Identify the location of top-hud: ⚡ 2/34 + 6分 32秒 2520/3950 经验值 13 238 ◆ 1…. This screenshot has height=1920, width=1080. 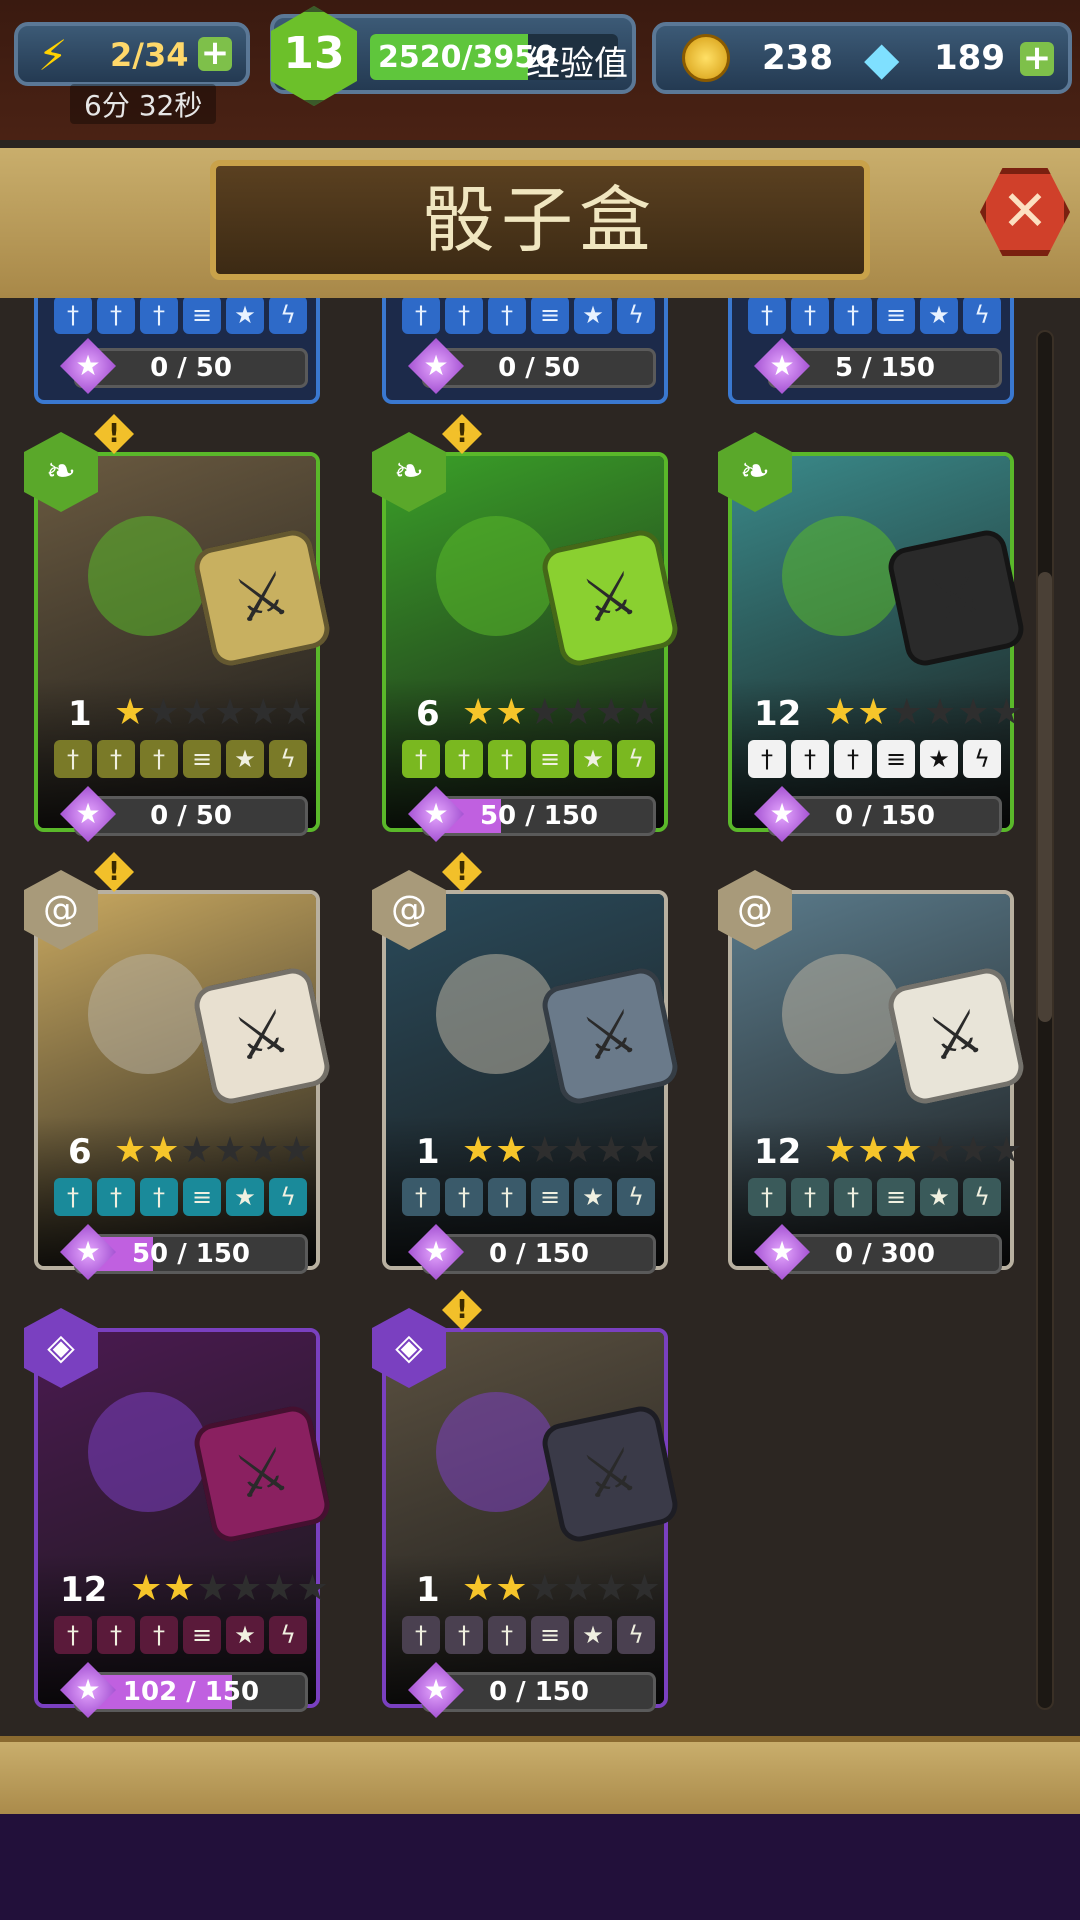
(540, 70).